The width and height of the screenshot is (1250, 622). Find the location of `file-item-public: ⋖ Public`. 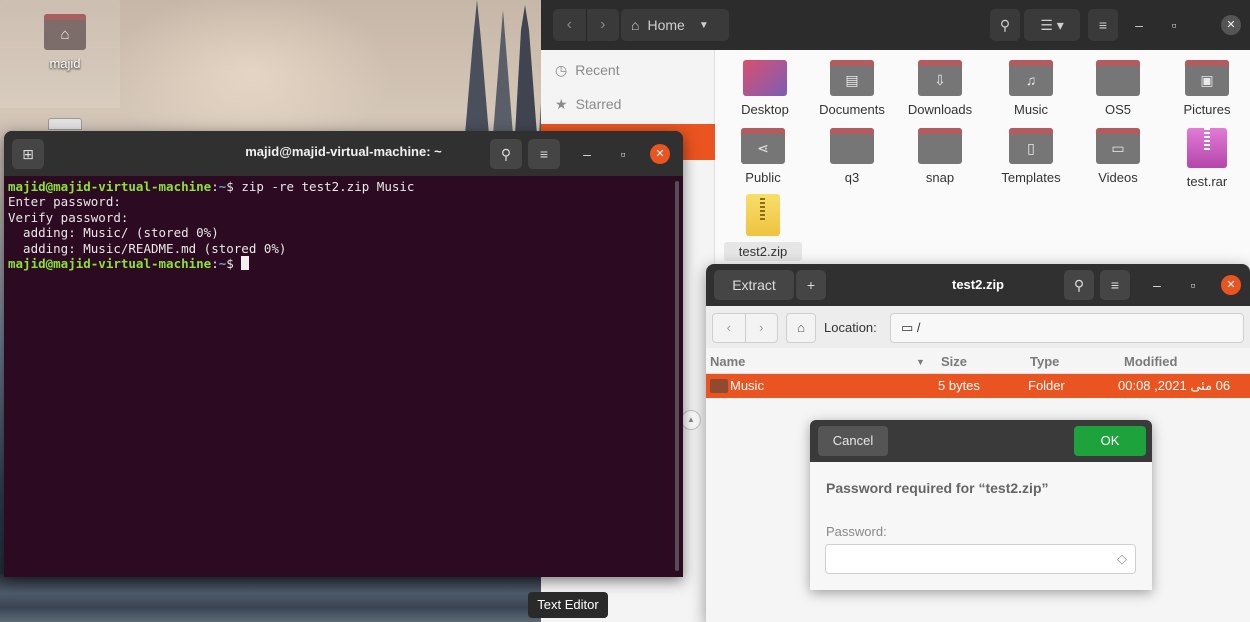

file-item-public: ⋖ Public is located at coordinates (763, 156).